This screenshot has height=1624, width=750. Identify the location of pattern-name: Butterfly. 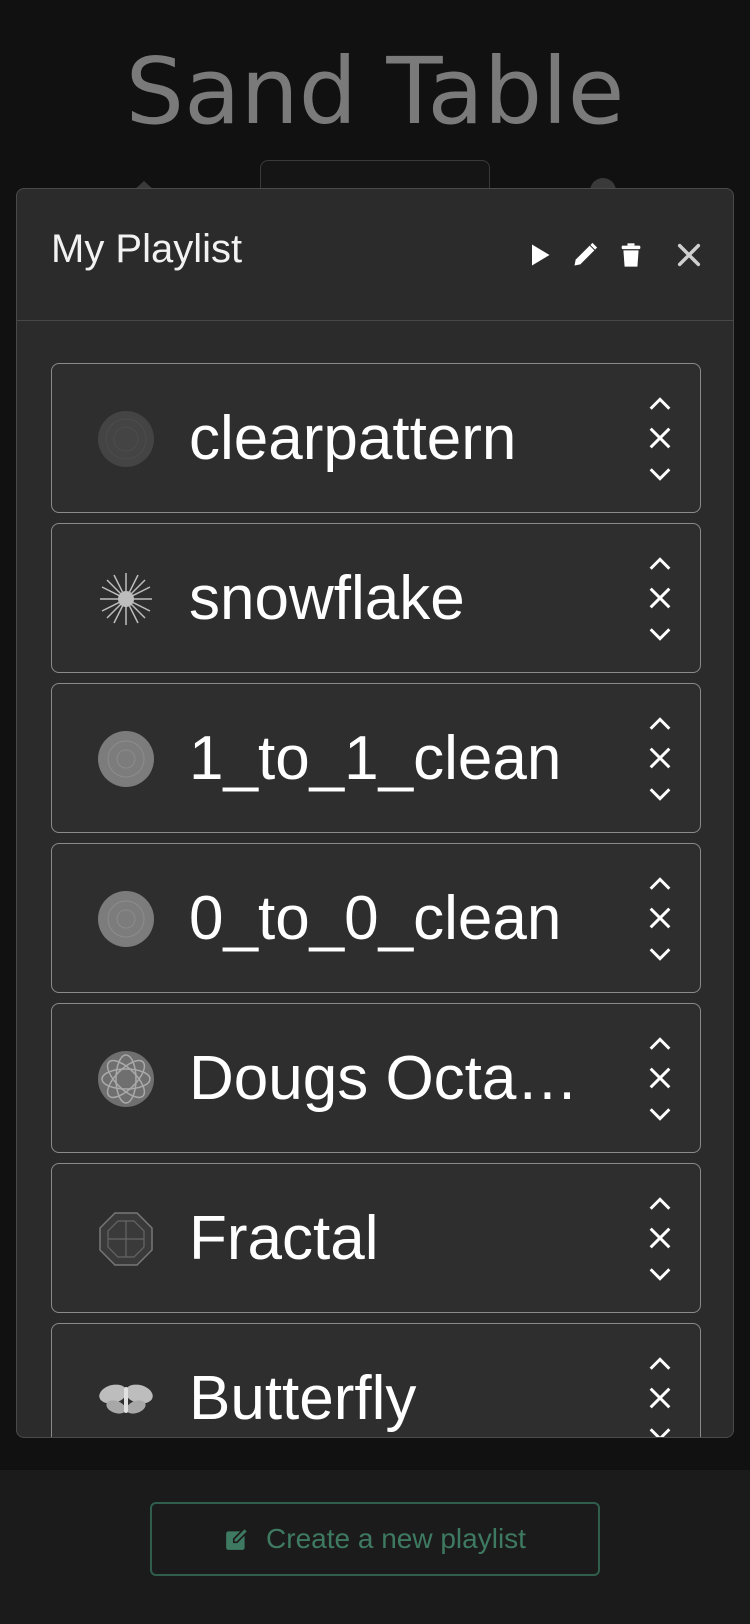
(303, 1398).